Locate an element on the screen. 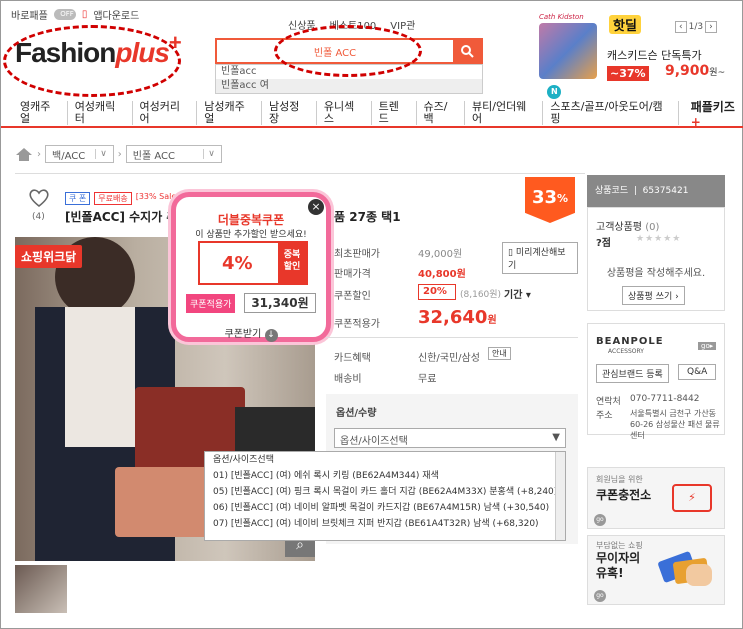 The width and height of the screenshot is (743, 629). discount-badge: 33% is located at coordinates (550, 200).